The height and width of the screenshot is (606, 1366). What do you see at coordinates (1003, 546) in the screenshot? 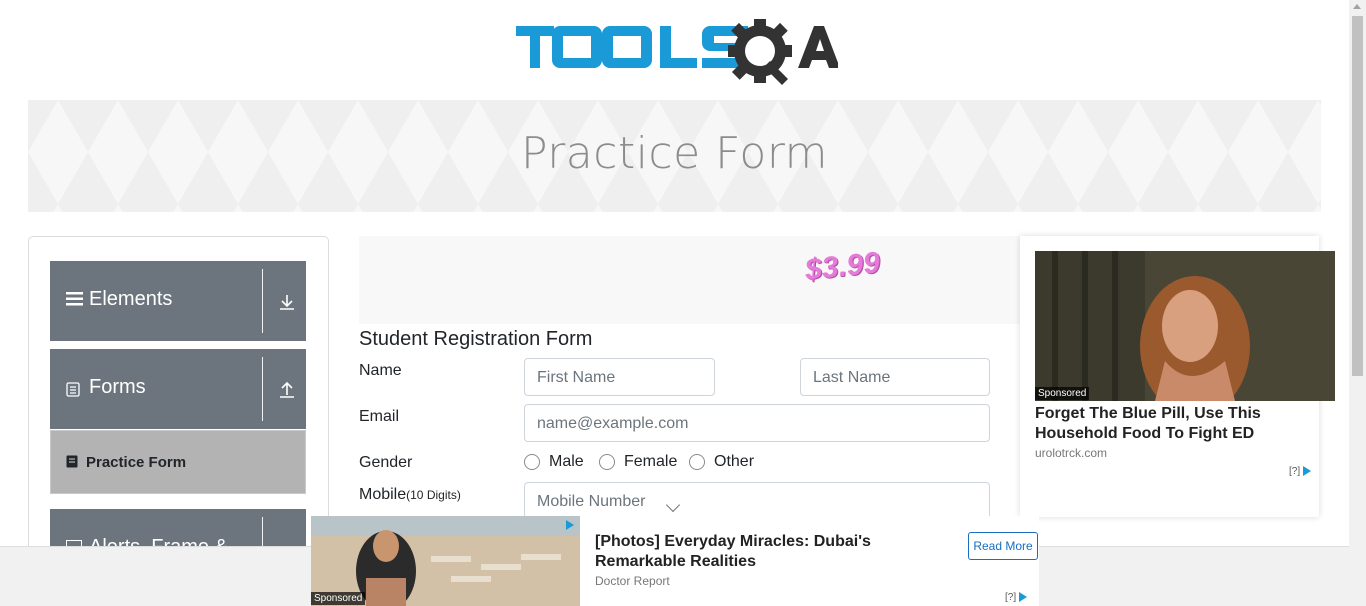
I see `read-more-button: Read More` at bounding box center [1003, 546].